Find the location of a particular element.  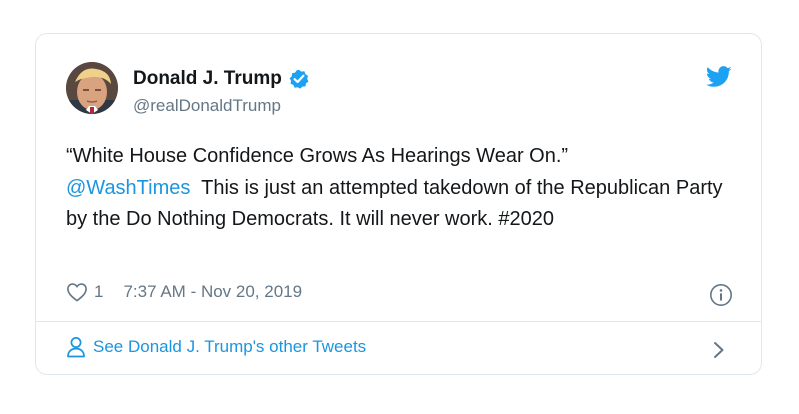

profile-photo is located at coordinates (92, 88).